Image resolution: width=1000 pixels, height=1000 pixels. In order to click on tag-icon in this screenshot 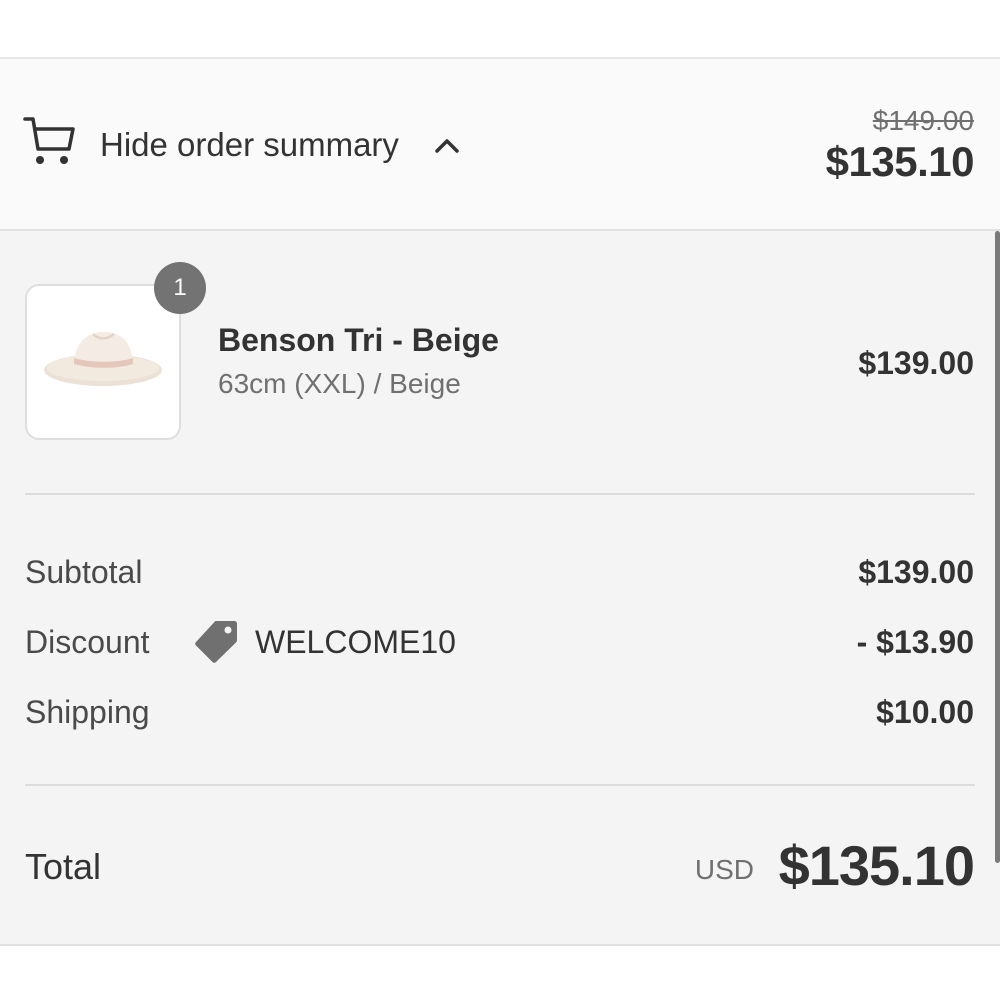, I will do `click(216, 642)`.